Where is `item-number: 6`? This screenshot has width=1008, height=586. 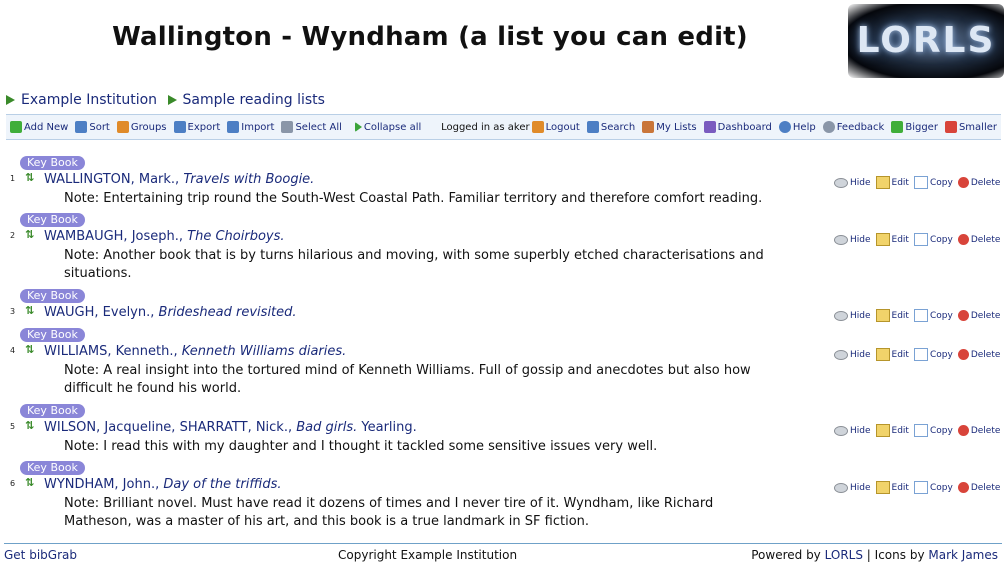
item-number: 6 is located at coordinates (13, 483).